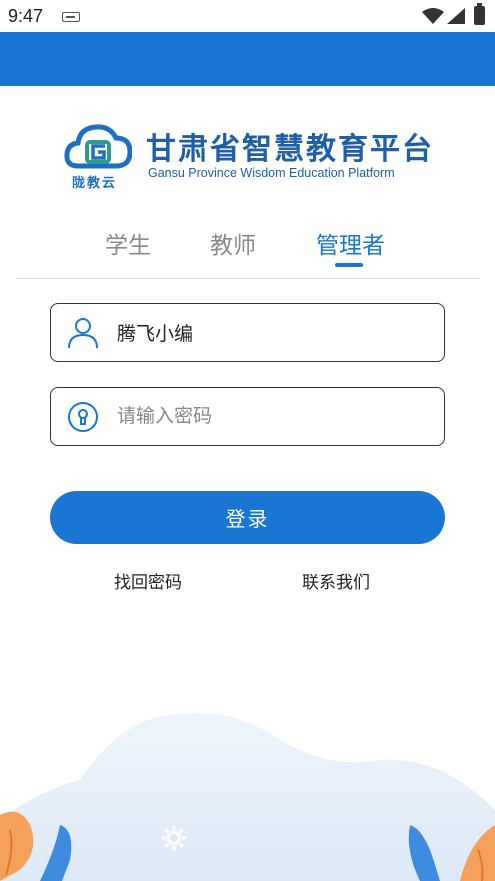 The width and height of the screenshot is (495, 881). Describe the element at coordinates (456, 16) in the screenshot. I see `signal-icon` at that location.